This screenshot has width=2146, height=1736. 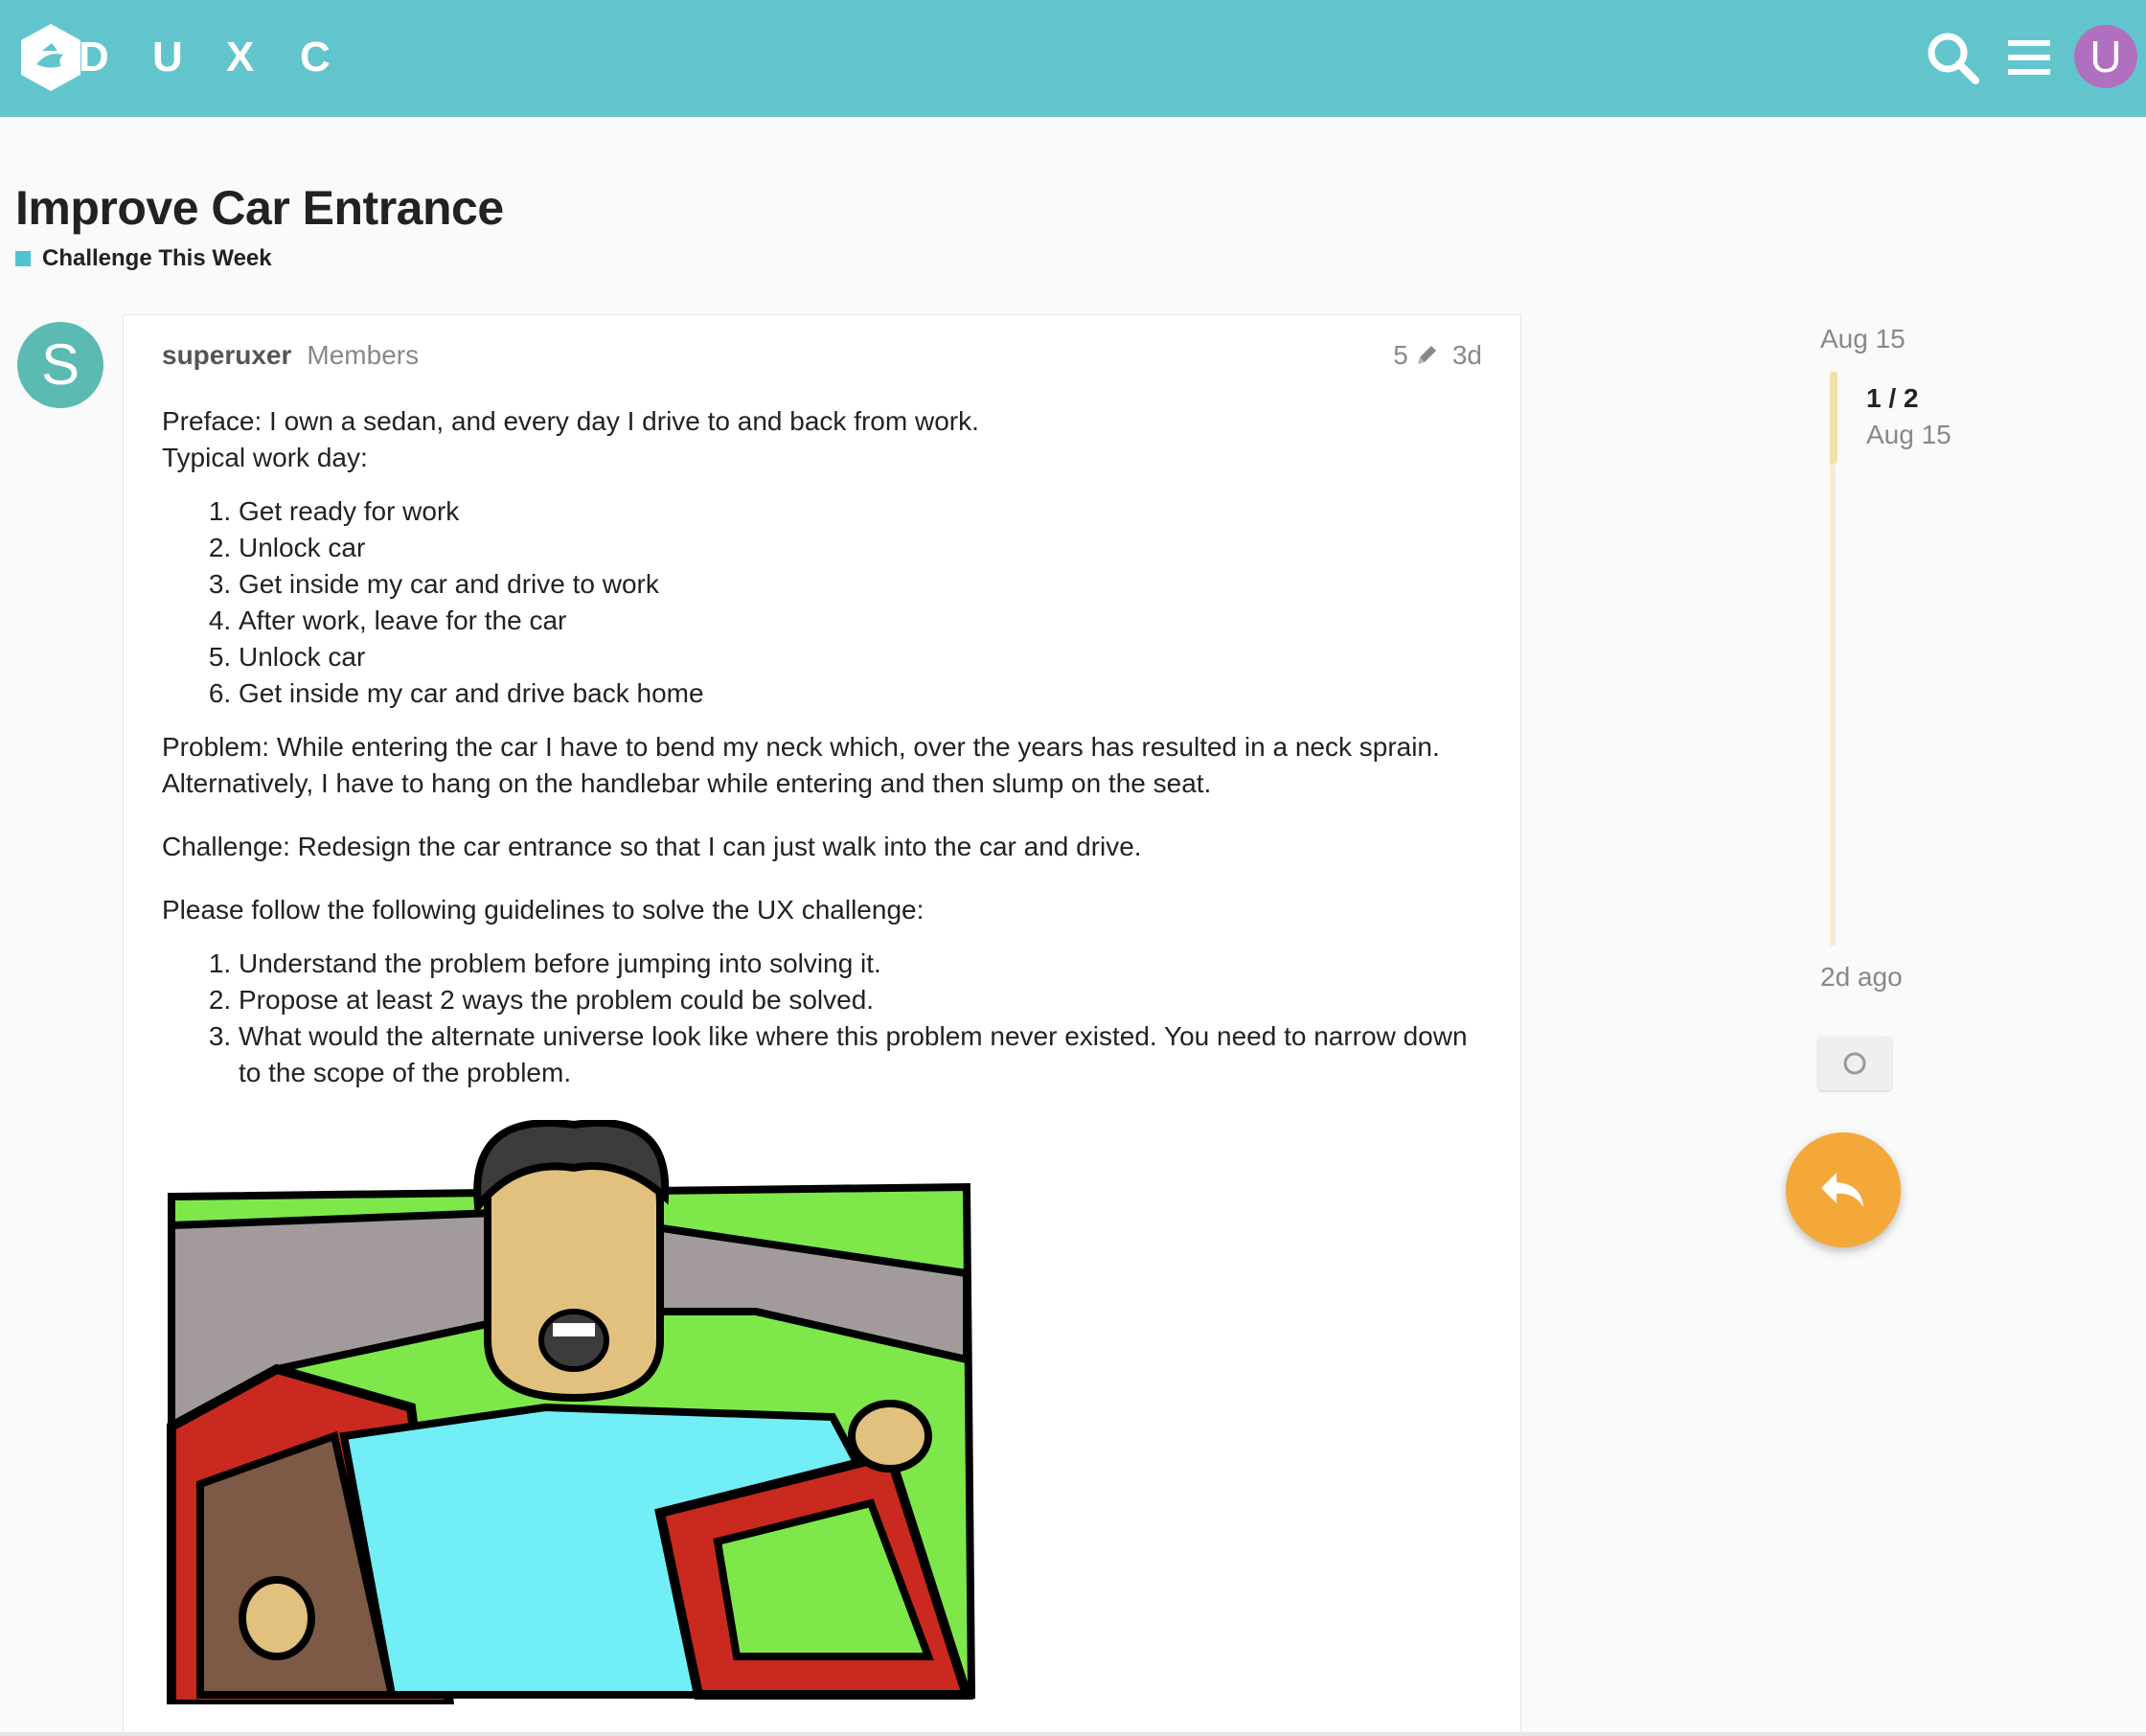 What do you see at coordinates (583, 1412) in the screenshot?
I see `car-entrance-illustration` at bounding box center [583, 1412].